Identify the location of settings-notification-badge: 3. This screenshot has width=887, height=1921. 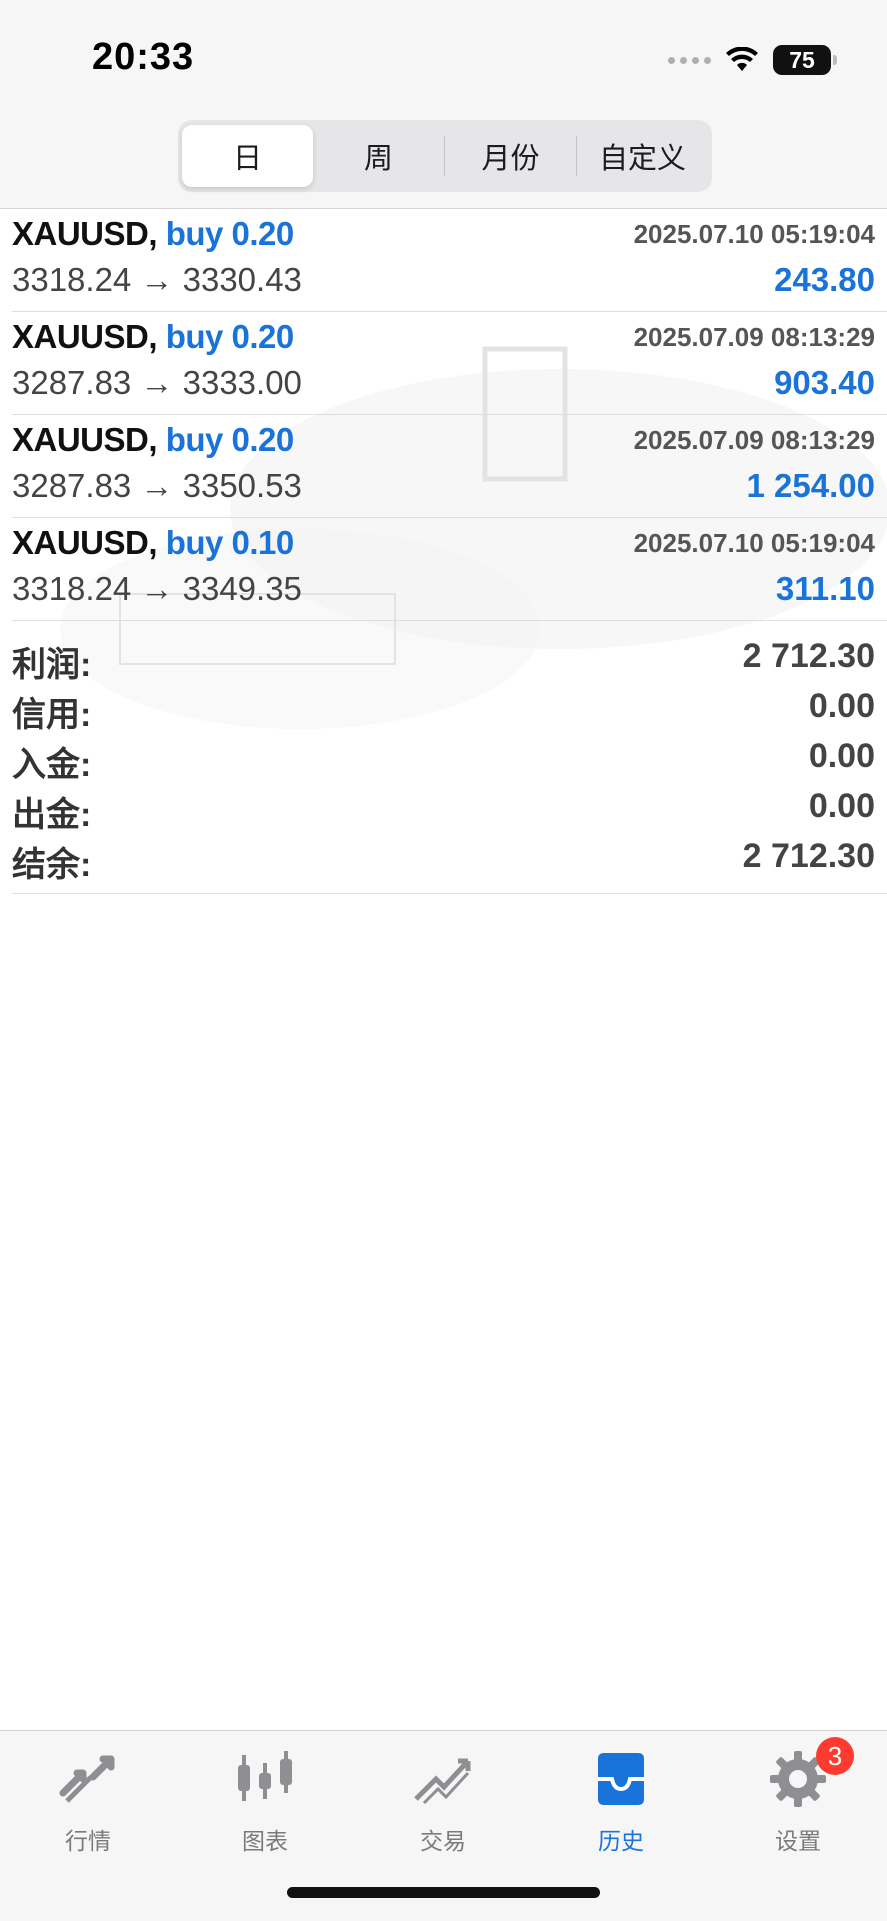
(835, 1756).